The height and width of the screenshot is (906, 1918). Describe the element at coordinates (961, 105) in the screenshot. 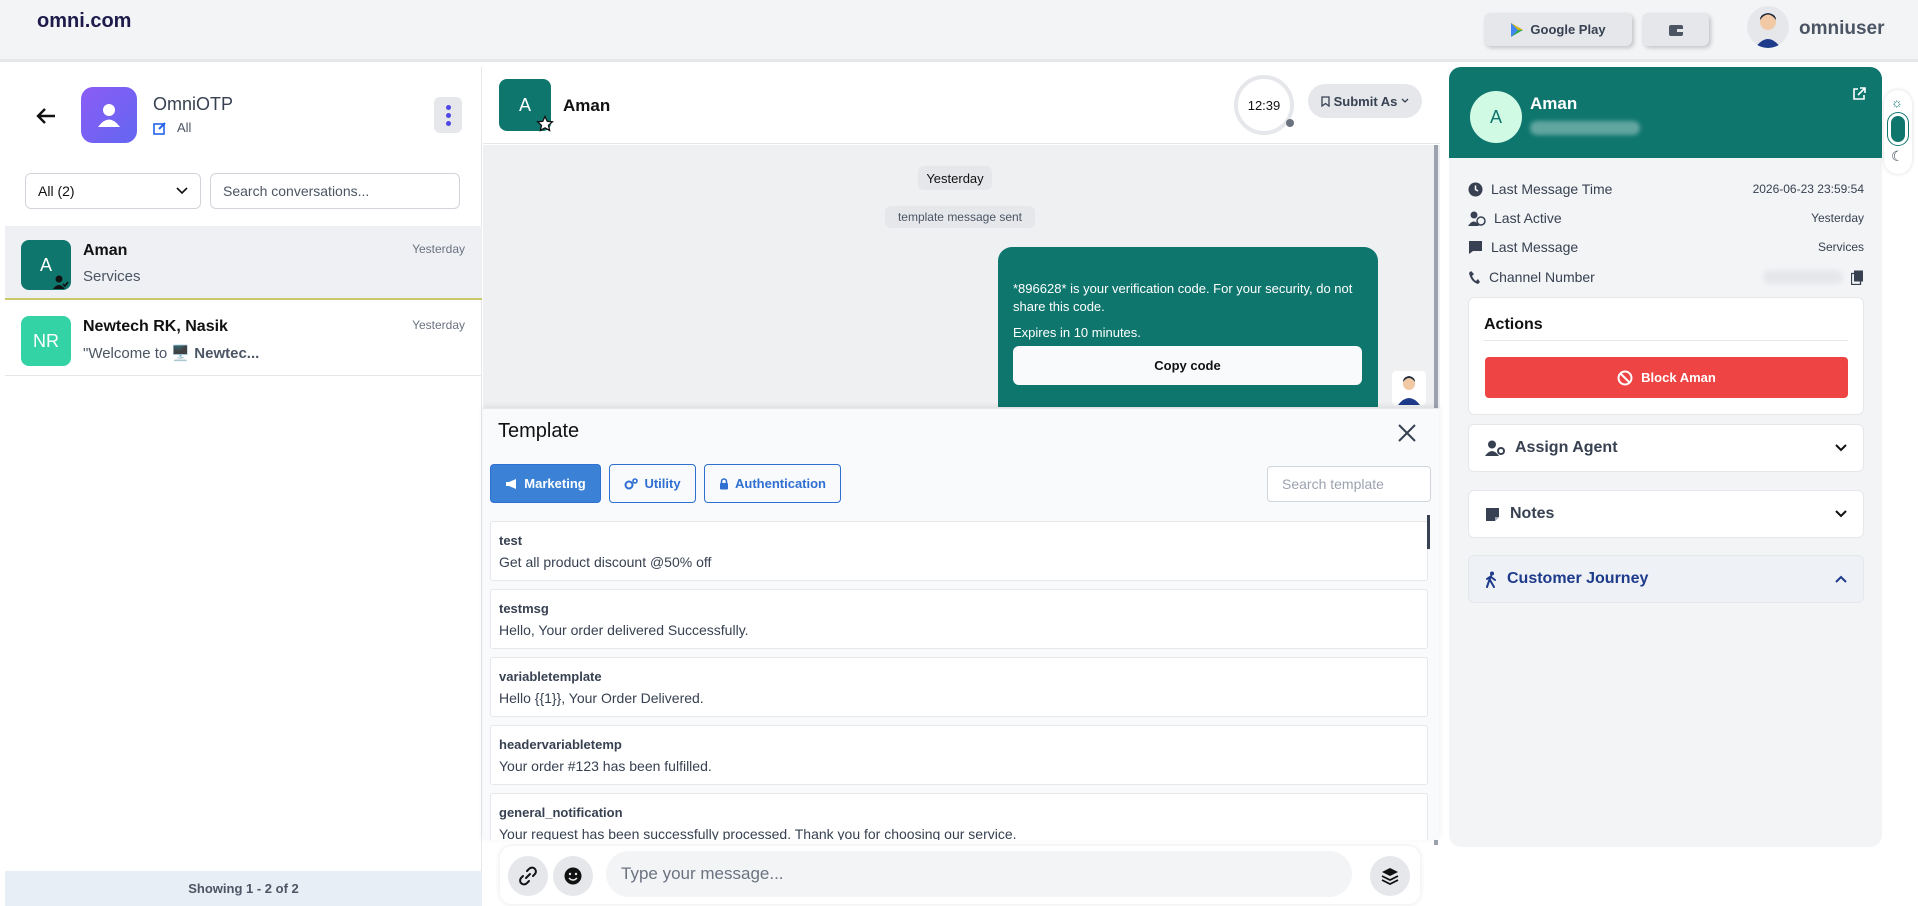

I see `chat-header` at that location.